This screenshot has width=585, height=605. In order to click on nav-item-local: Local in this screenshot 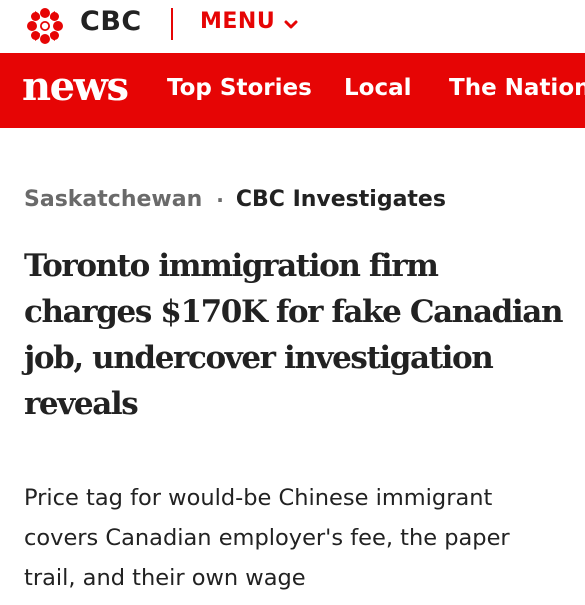, I will do `click(378, 88)`.